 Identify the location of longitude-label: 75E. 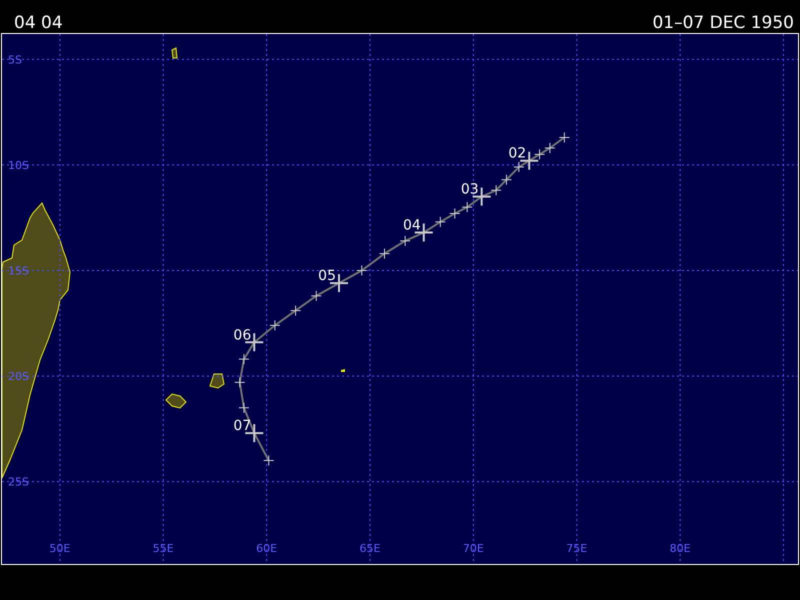
(577, 548).